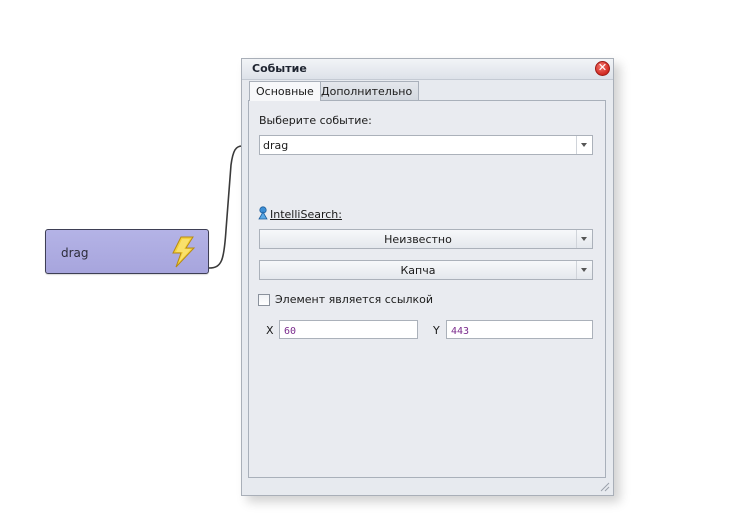 The image size is (742, 514). Describe the element at coordinates (127, 251) in the screenshot. I see `drag-node: drag` at that location.